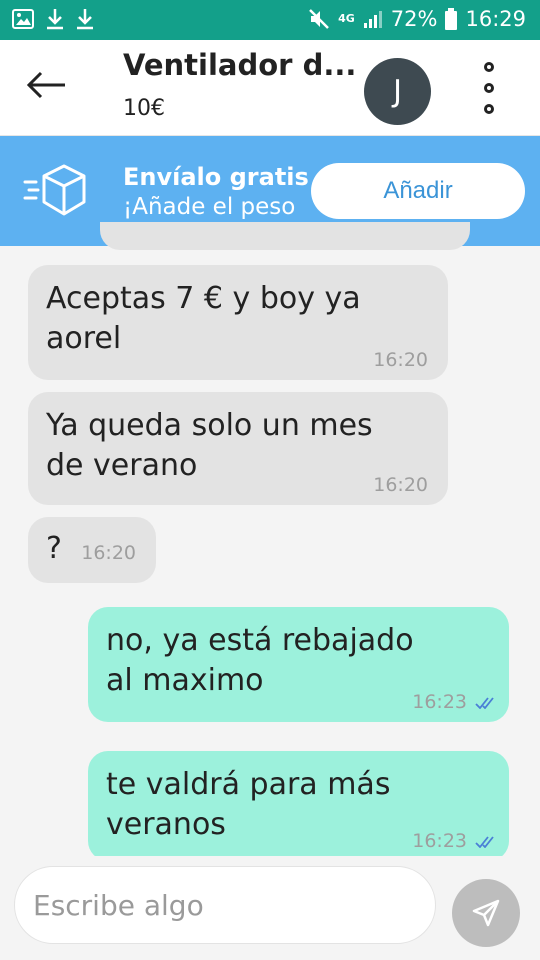  What do you see at coordinates (346, 18) in the screenshot?
I see `network-type: 4G` at bounding box center [346, 18].